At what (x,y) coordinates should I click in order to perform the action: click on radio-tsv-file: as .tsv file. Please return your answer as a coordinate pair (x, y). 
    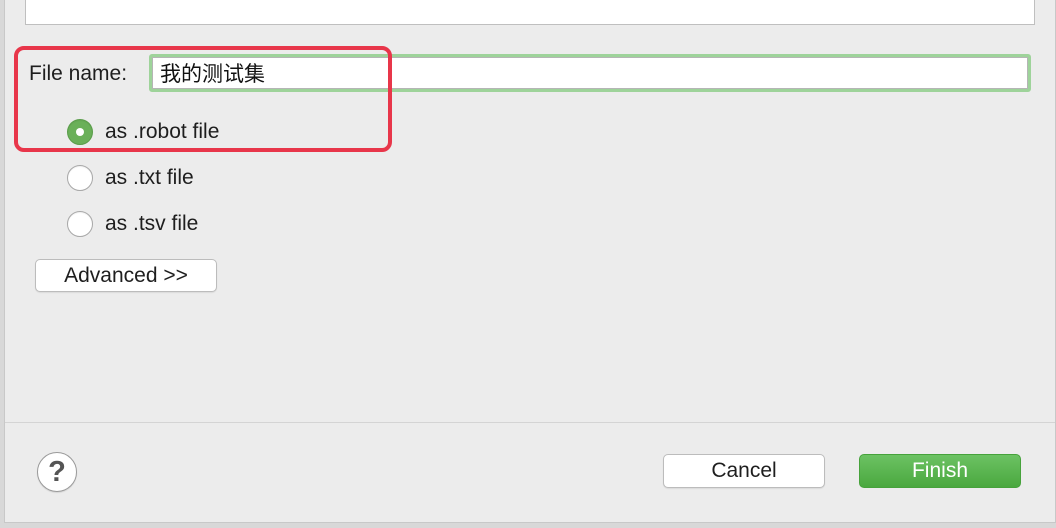
    Looking at the image, I should click on (132, 224).